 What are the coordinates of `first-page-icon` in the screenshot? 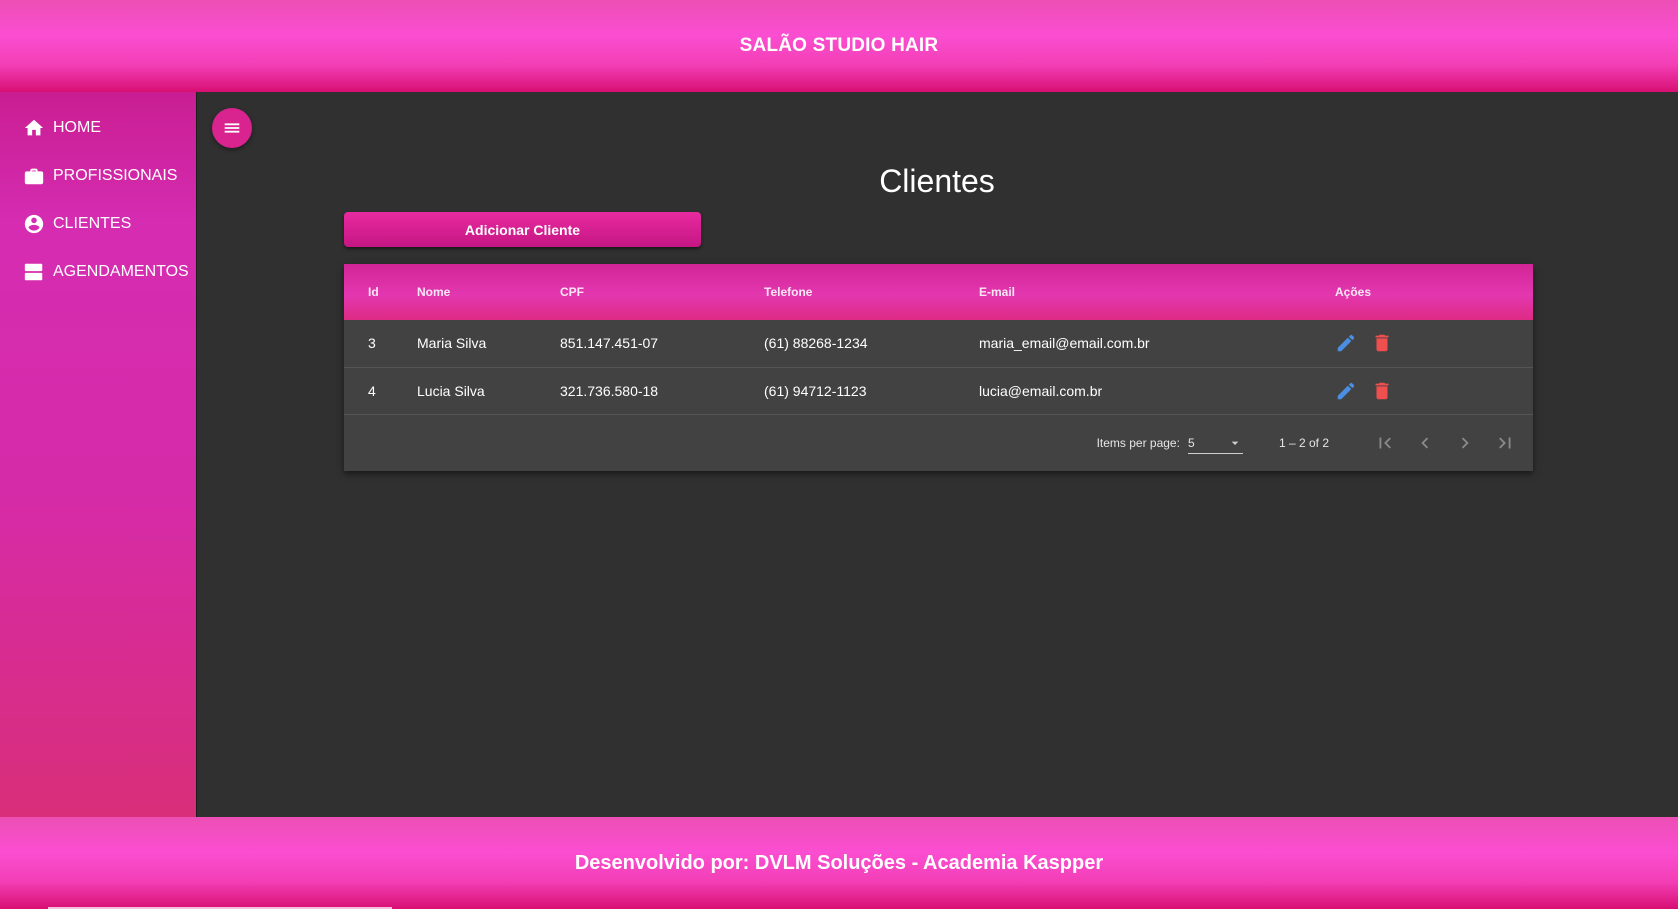 It's located at (1385, 443).